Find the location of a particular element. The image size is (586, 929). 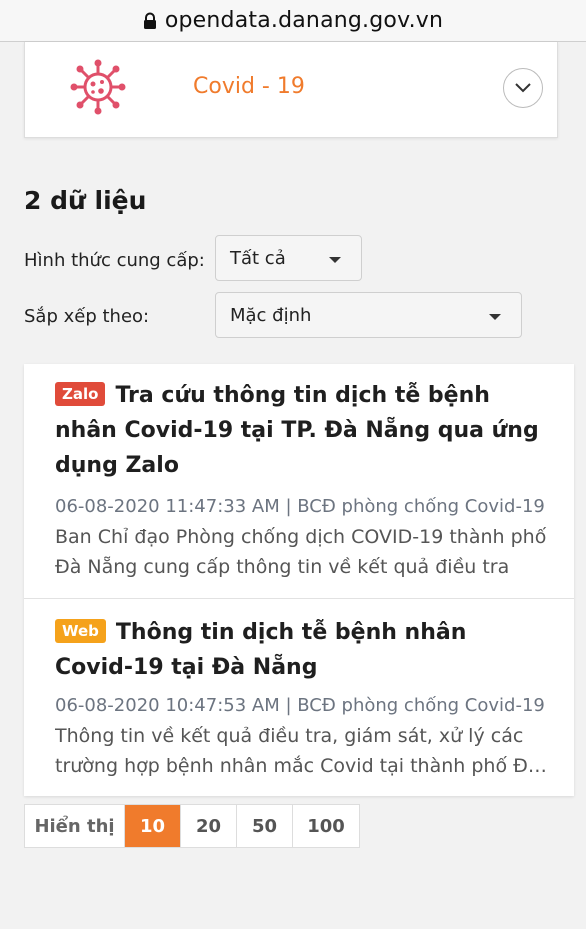

virus-icon is located at coordinates (98, 87).